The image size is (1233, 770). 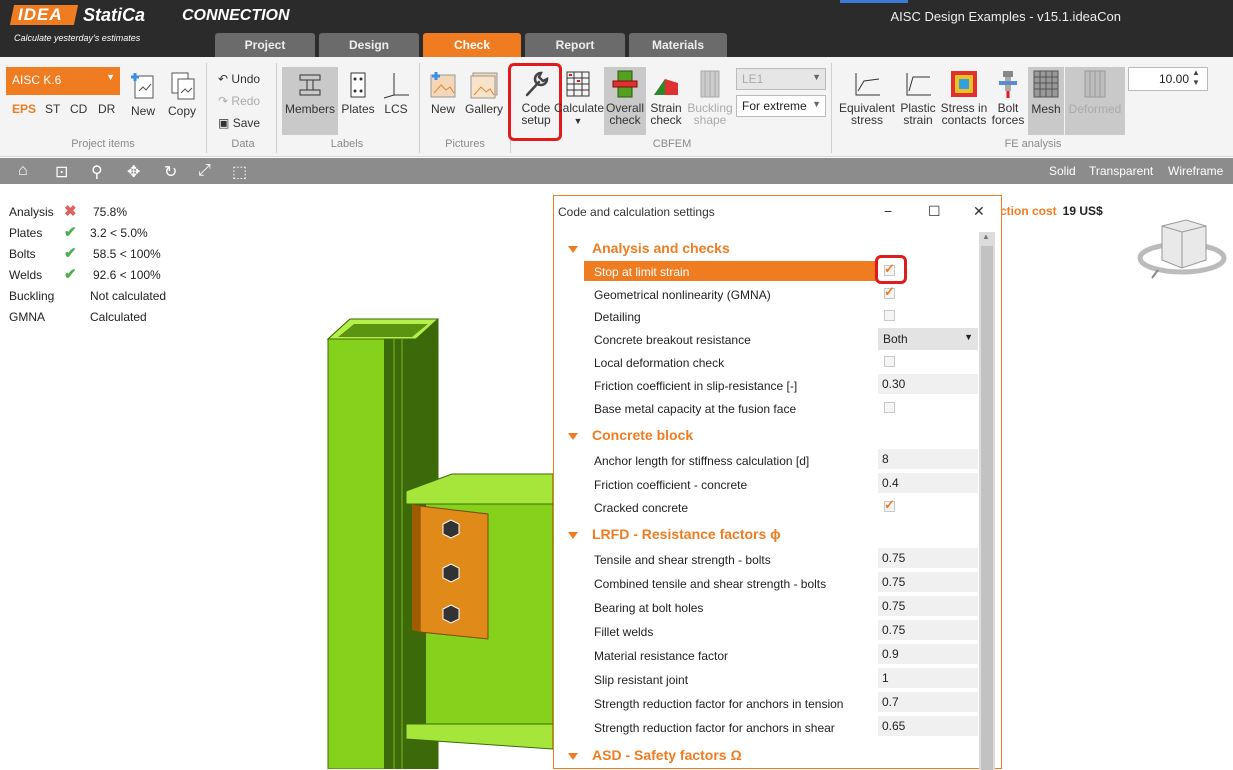 I want to click on scroll-up-icon: ▲, so click(x=986, y=236).